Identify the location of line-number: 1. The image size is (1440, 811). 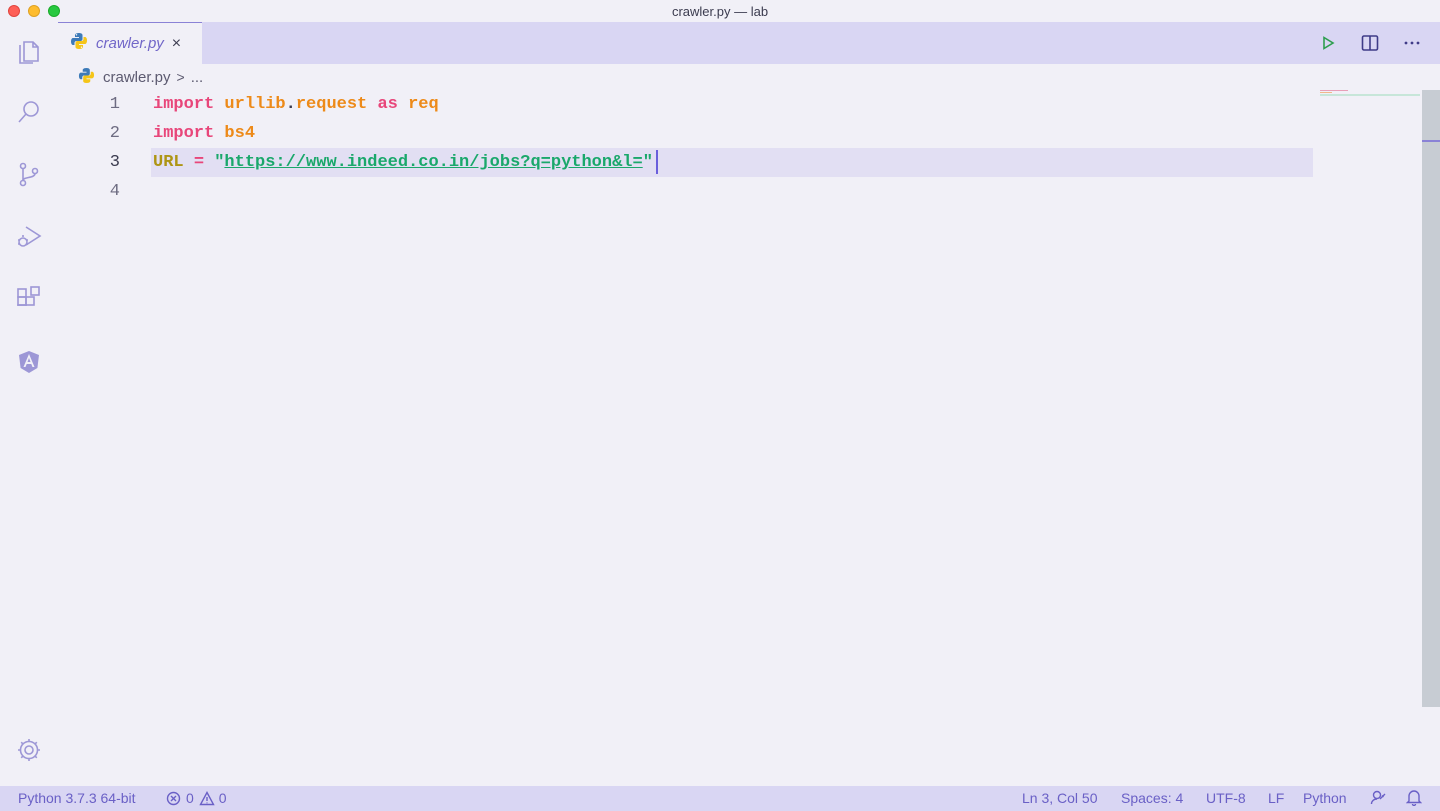
(114, 104).